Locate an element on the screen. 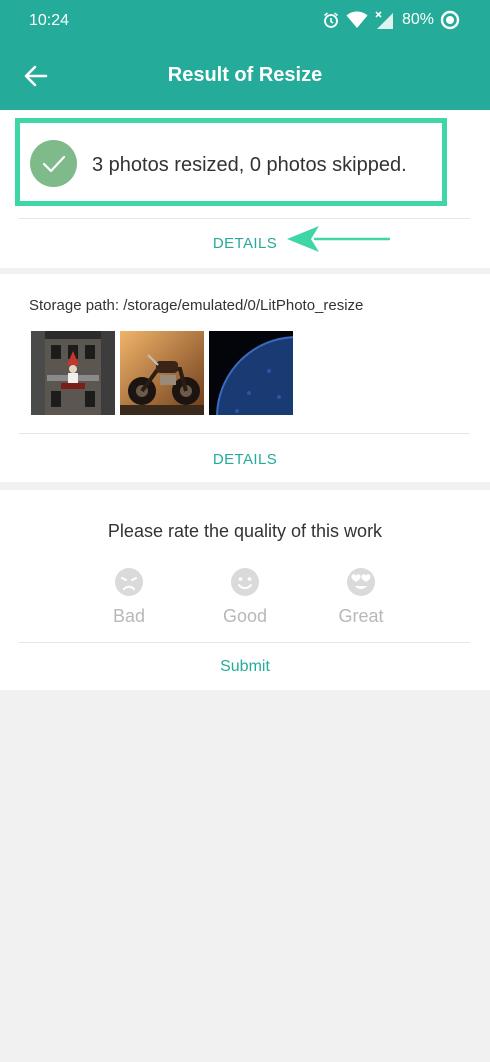  thumbnail-motorcycle is located at coordinates (162, 373).